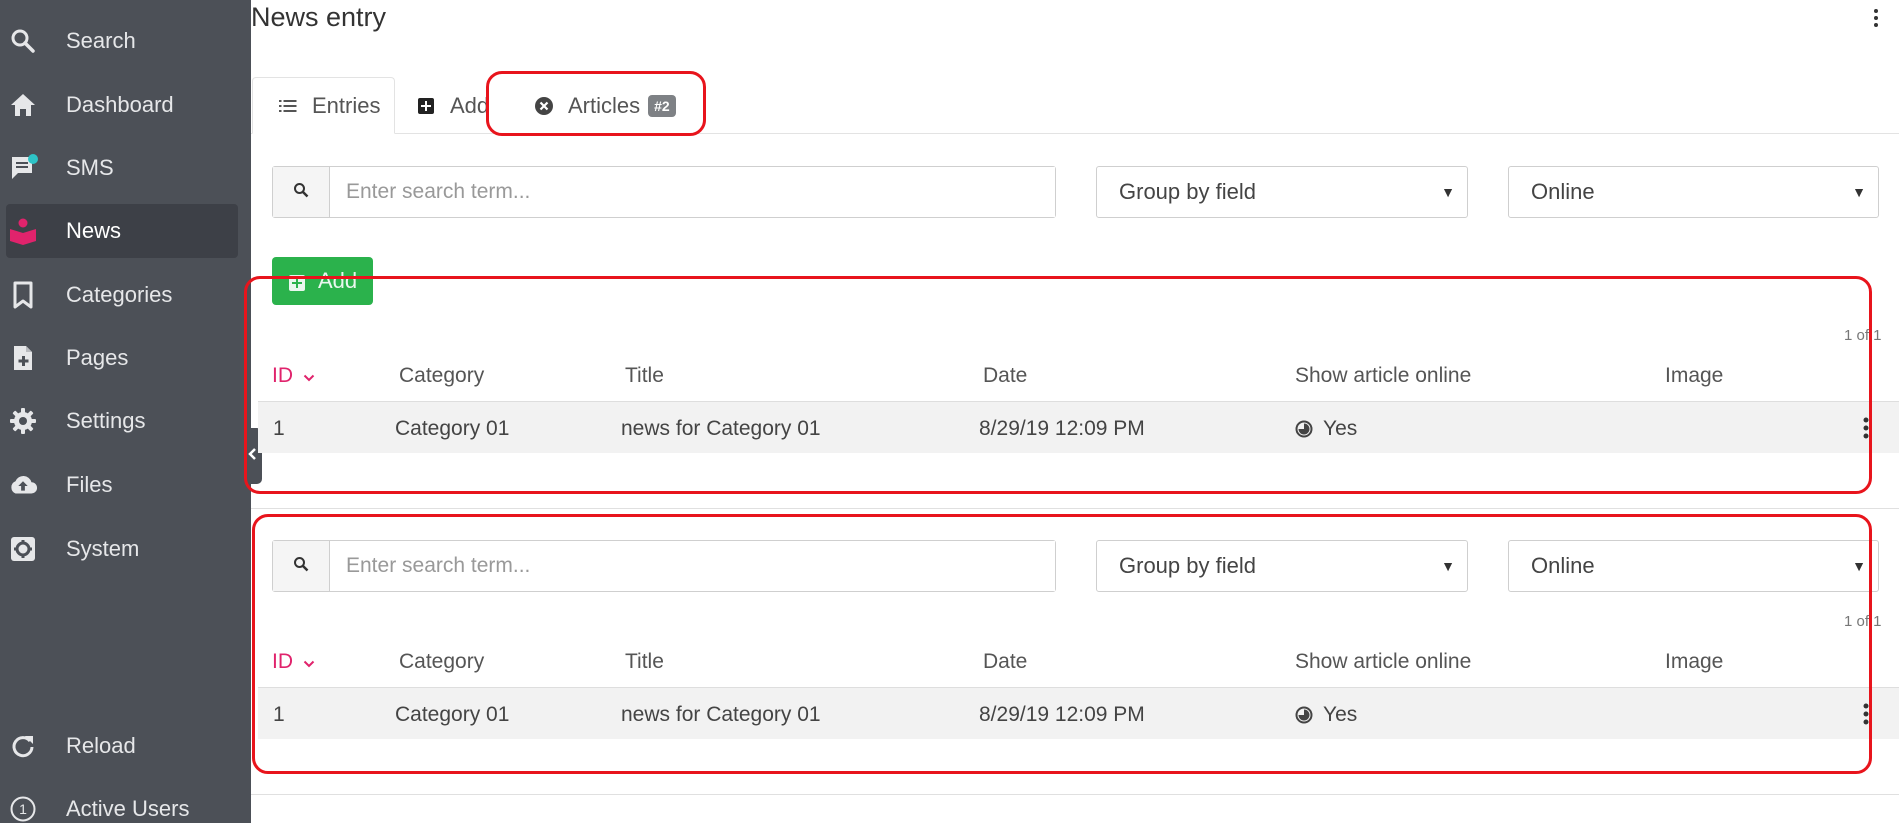  I want to click on news-reader-icon, so click(23, 231).